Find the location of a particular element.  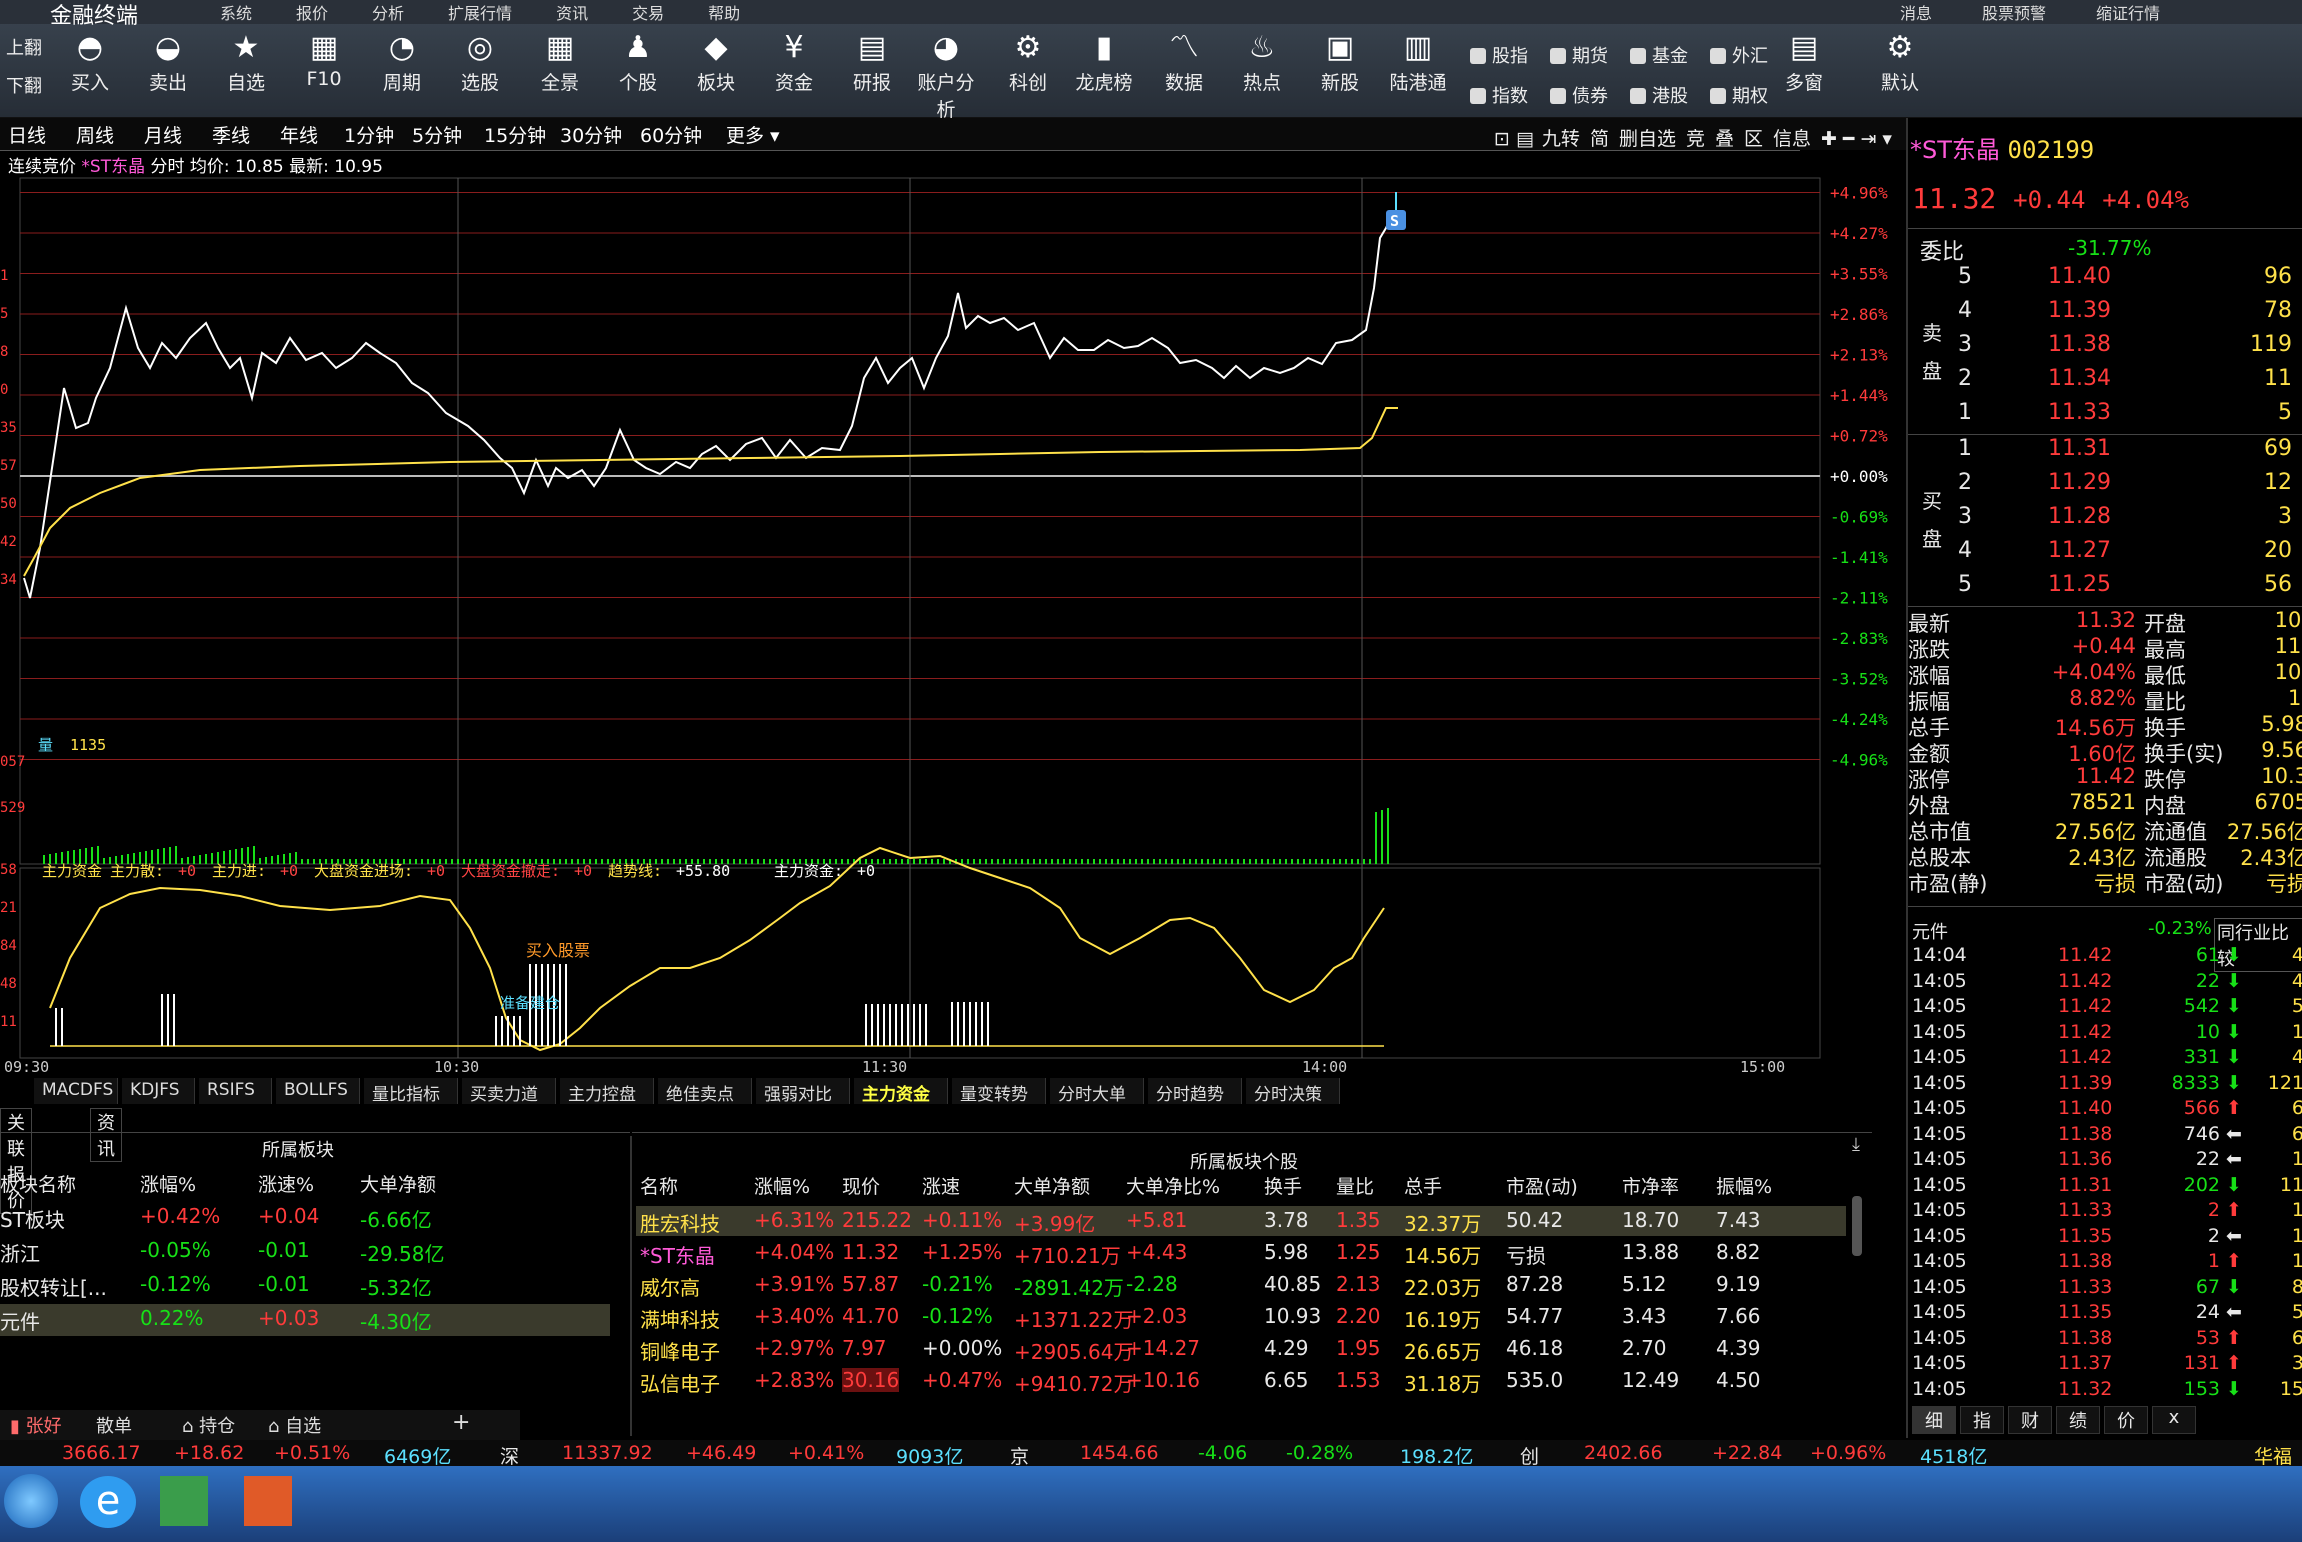

book-row: 4 11.27 20 is located at coordinates (2105, 555).